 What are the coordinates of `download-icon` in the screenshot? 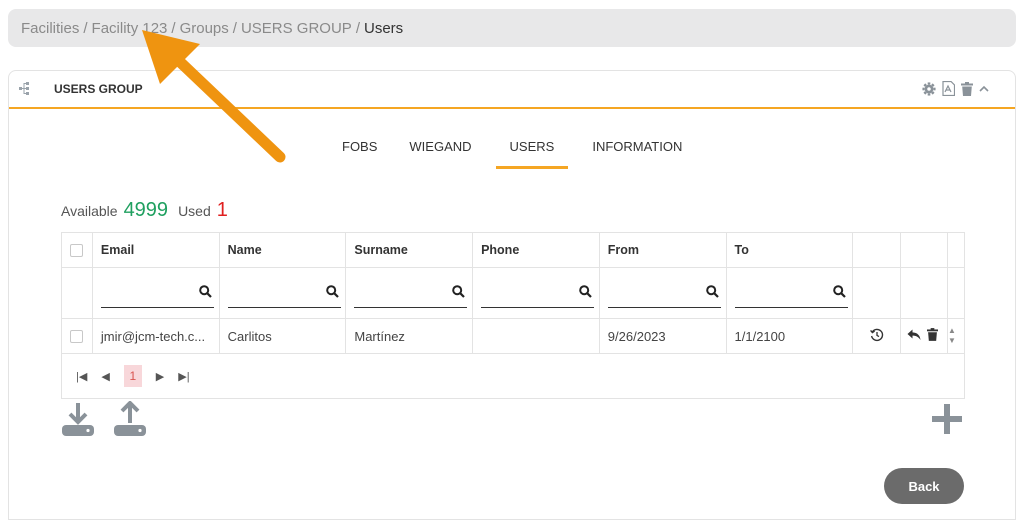 It's located at (78, 421).